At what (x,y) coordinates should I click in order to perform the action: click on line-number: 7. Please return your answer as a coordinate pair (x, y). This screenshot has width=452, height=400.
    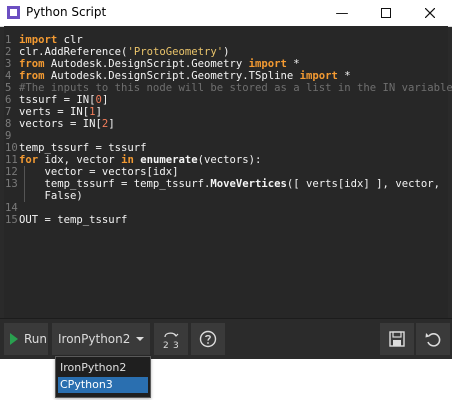
    Looking at the image, I should click on (8, 112).